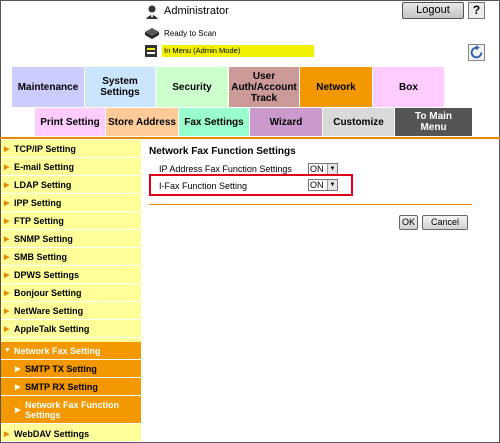 The width and height of the screenshot is (500, 443). What do you see at coordinates (408, 87) in the screenshot?
I see `tab-box: Box` at bounding box center [408, 87].